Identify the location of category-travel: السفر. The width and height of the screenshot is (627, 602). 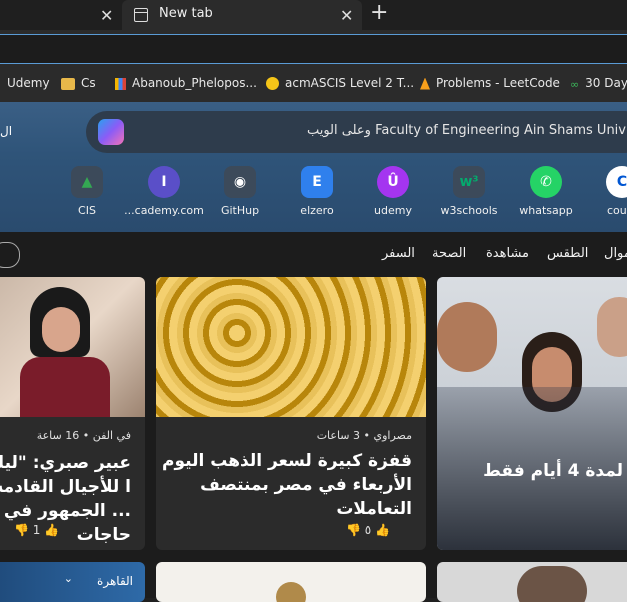
(398, 253).